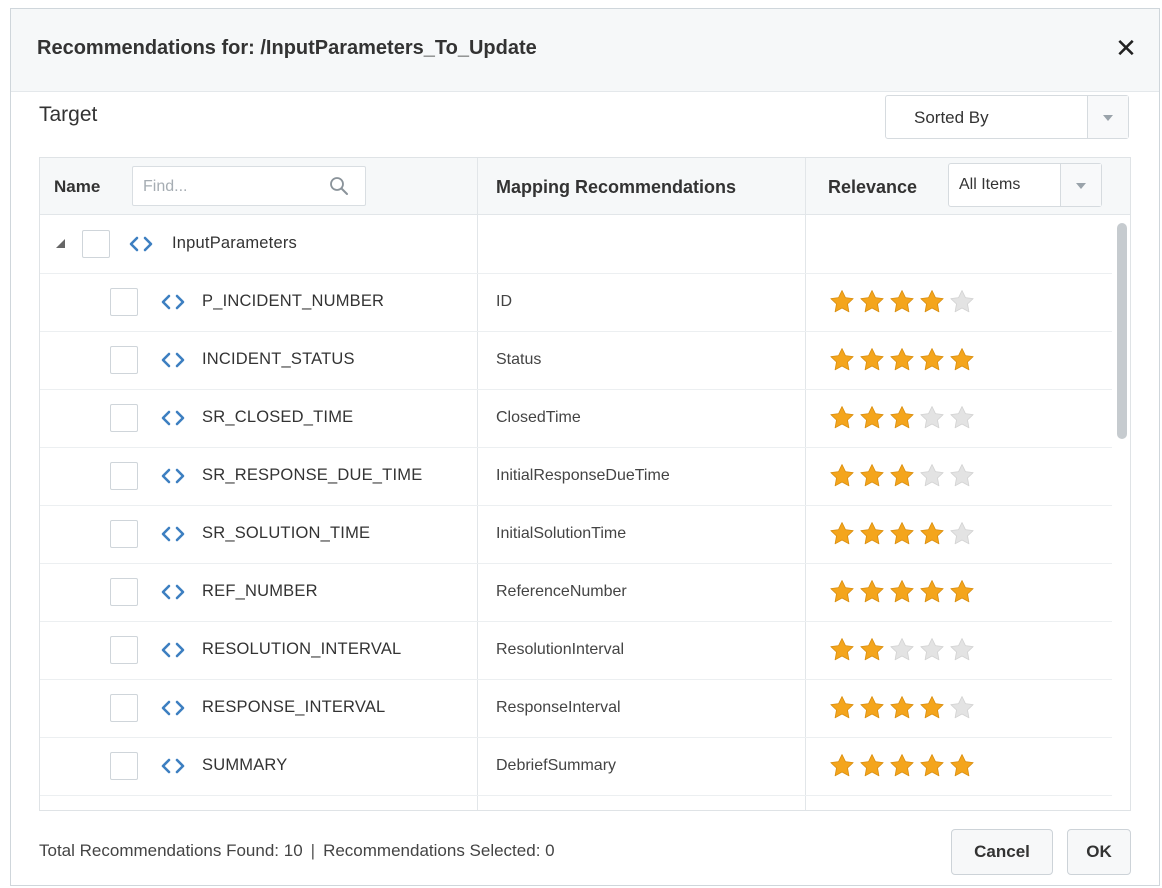 Image resolution: width=1162 pixels, height=888 pixels. Describe the element at coordinates (1007, 117) in the screenshot. I see `sorted-by-select: Sorted By` at that location.